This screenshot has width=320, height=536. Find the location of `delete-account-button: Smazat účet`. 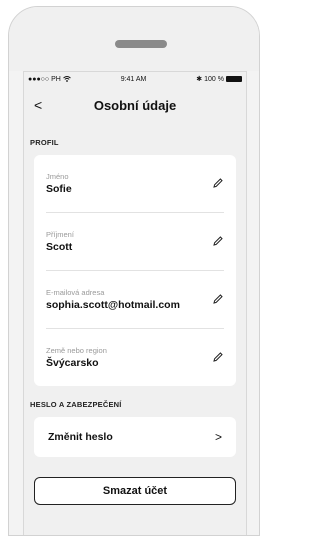

delete-account-button: Smazat účet is located at coordinates (135, 491).